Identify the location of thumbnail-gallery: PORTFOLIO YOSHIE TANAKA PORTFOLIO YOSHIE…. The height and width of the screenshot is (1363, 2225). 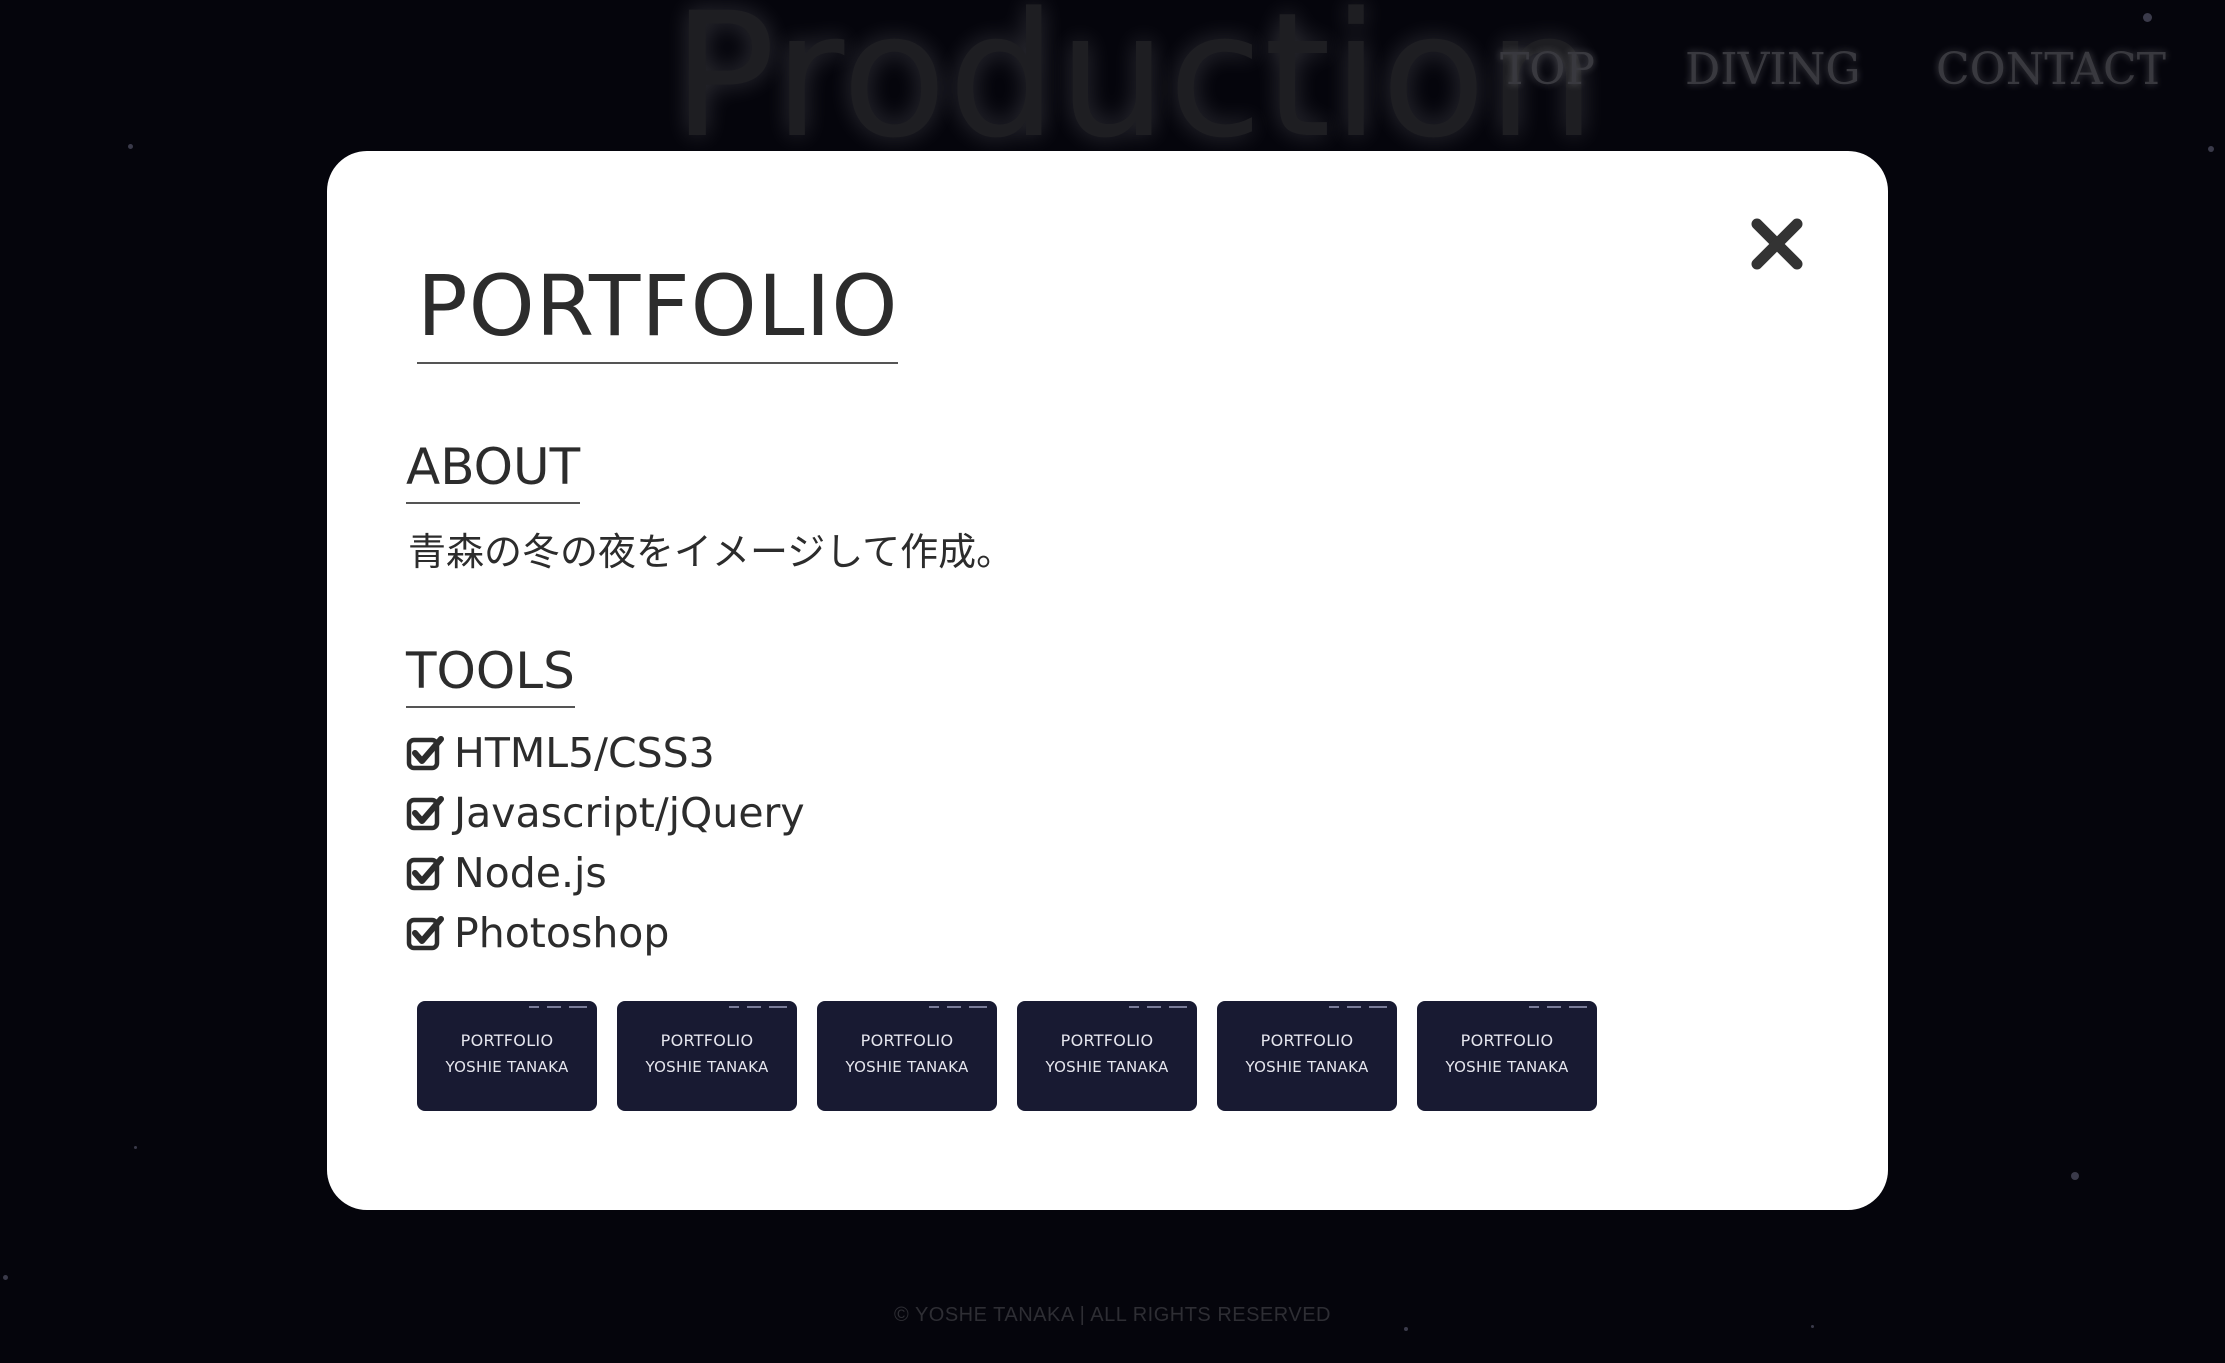
(1007, 1056).